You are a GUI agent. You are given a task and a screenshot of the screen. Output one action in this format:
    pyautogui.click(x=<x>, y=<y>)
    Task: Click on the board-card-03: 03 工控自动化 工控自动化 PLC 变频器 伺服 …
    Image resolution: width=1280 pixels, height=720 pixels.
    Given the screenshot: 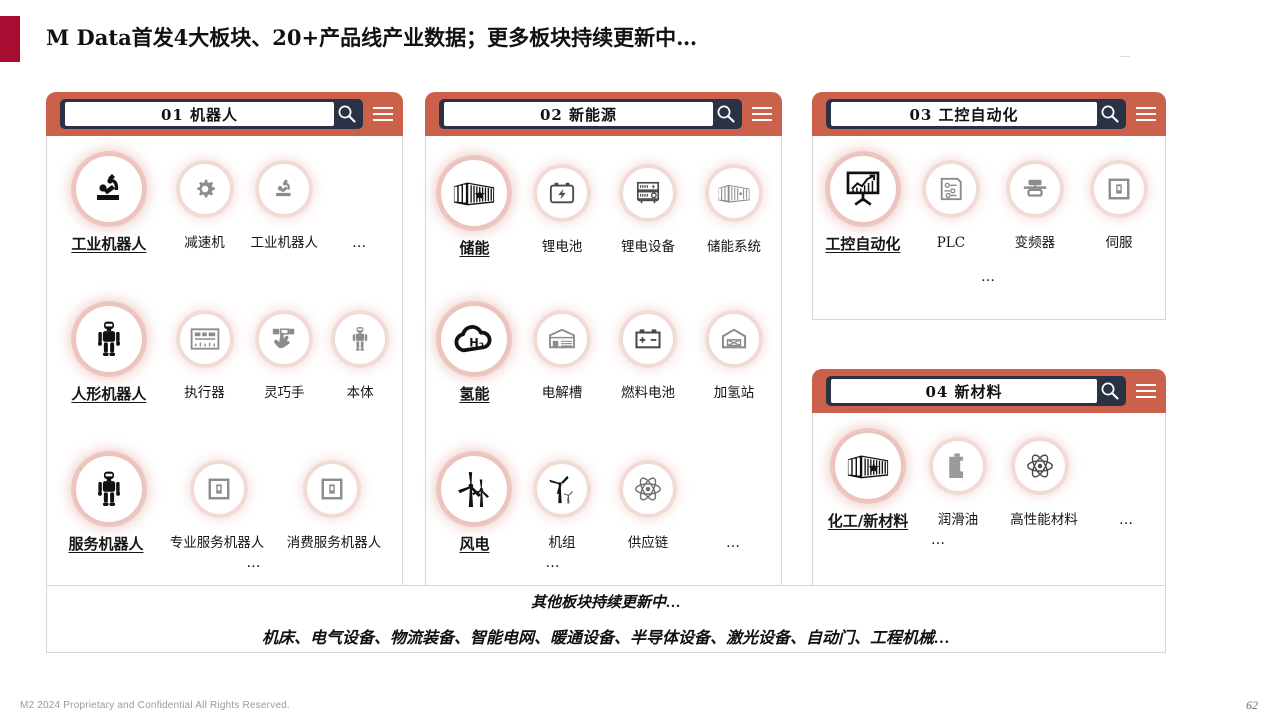 What is the action you would take?
    pyautogui.click(x=989, y=206)
    